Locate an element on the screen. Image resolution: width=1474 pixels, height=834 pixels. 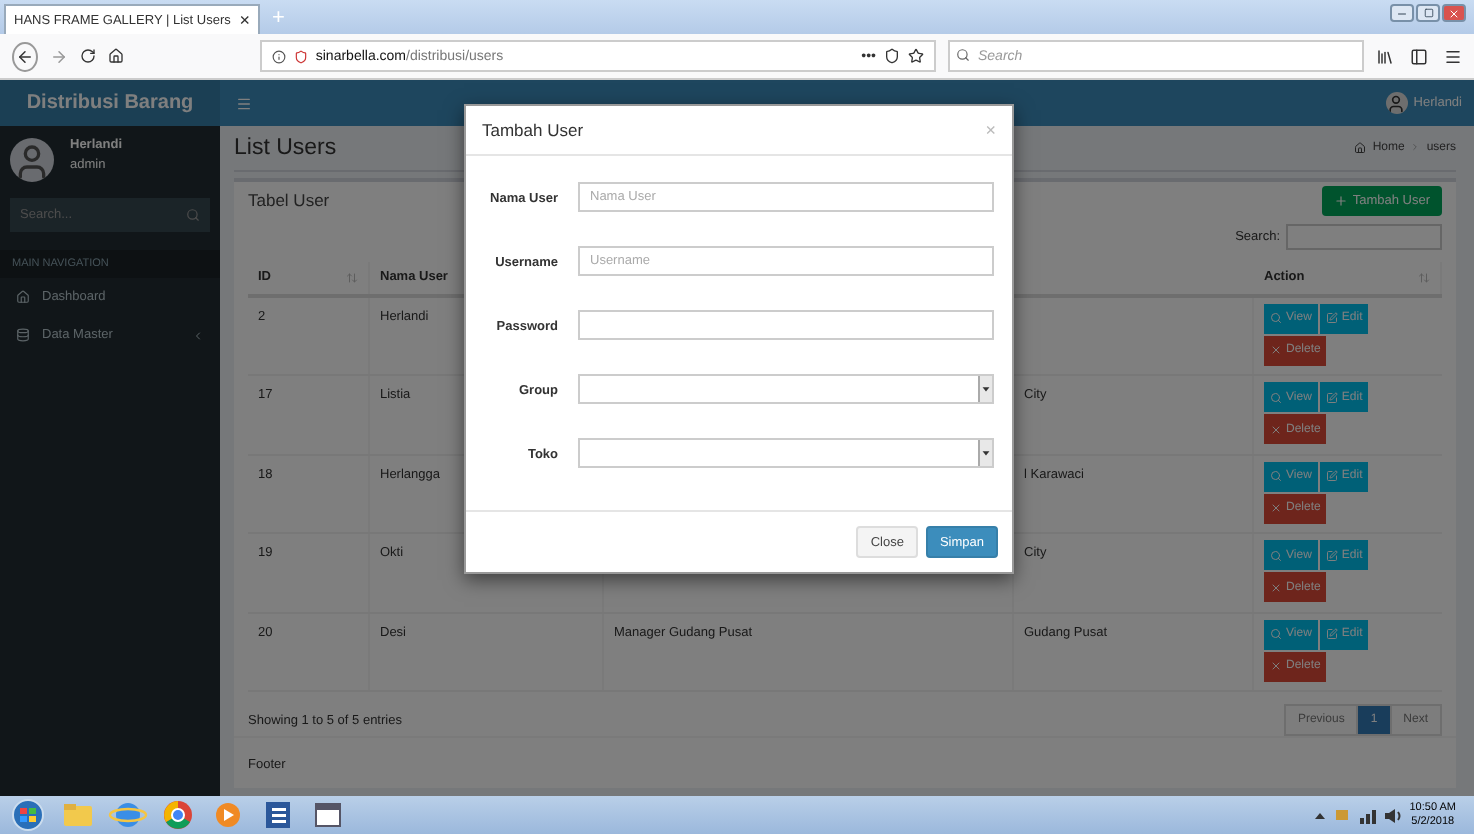
chevron-icon is located at coordinates (1415, 147).